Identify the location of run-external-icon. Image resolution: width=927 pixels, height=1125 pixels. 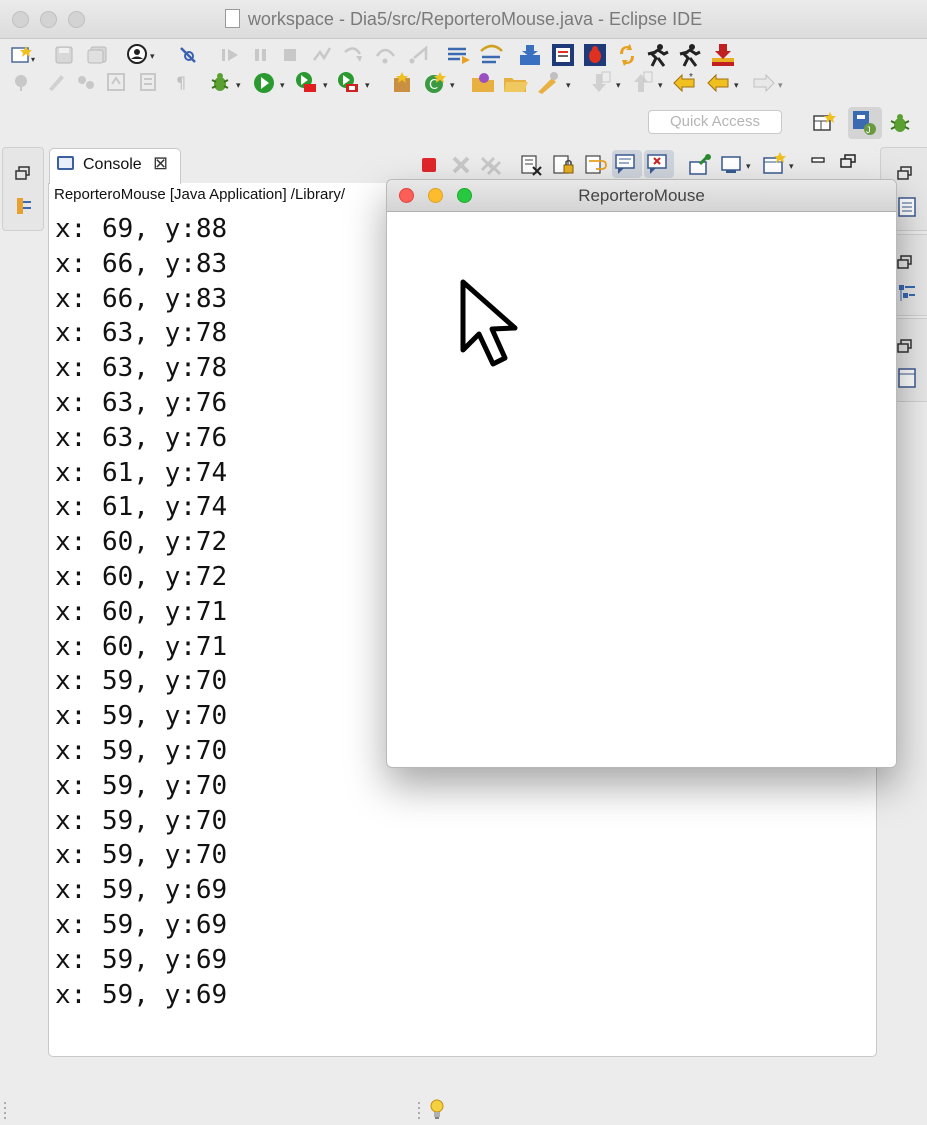
(690, 55).